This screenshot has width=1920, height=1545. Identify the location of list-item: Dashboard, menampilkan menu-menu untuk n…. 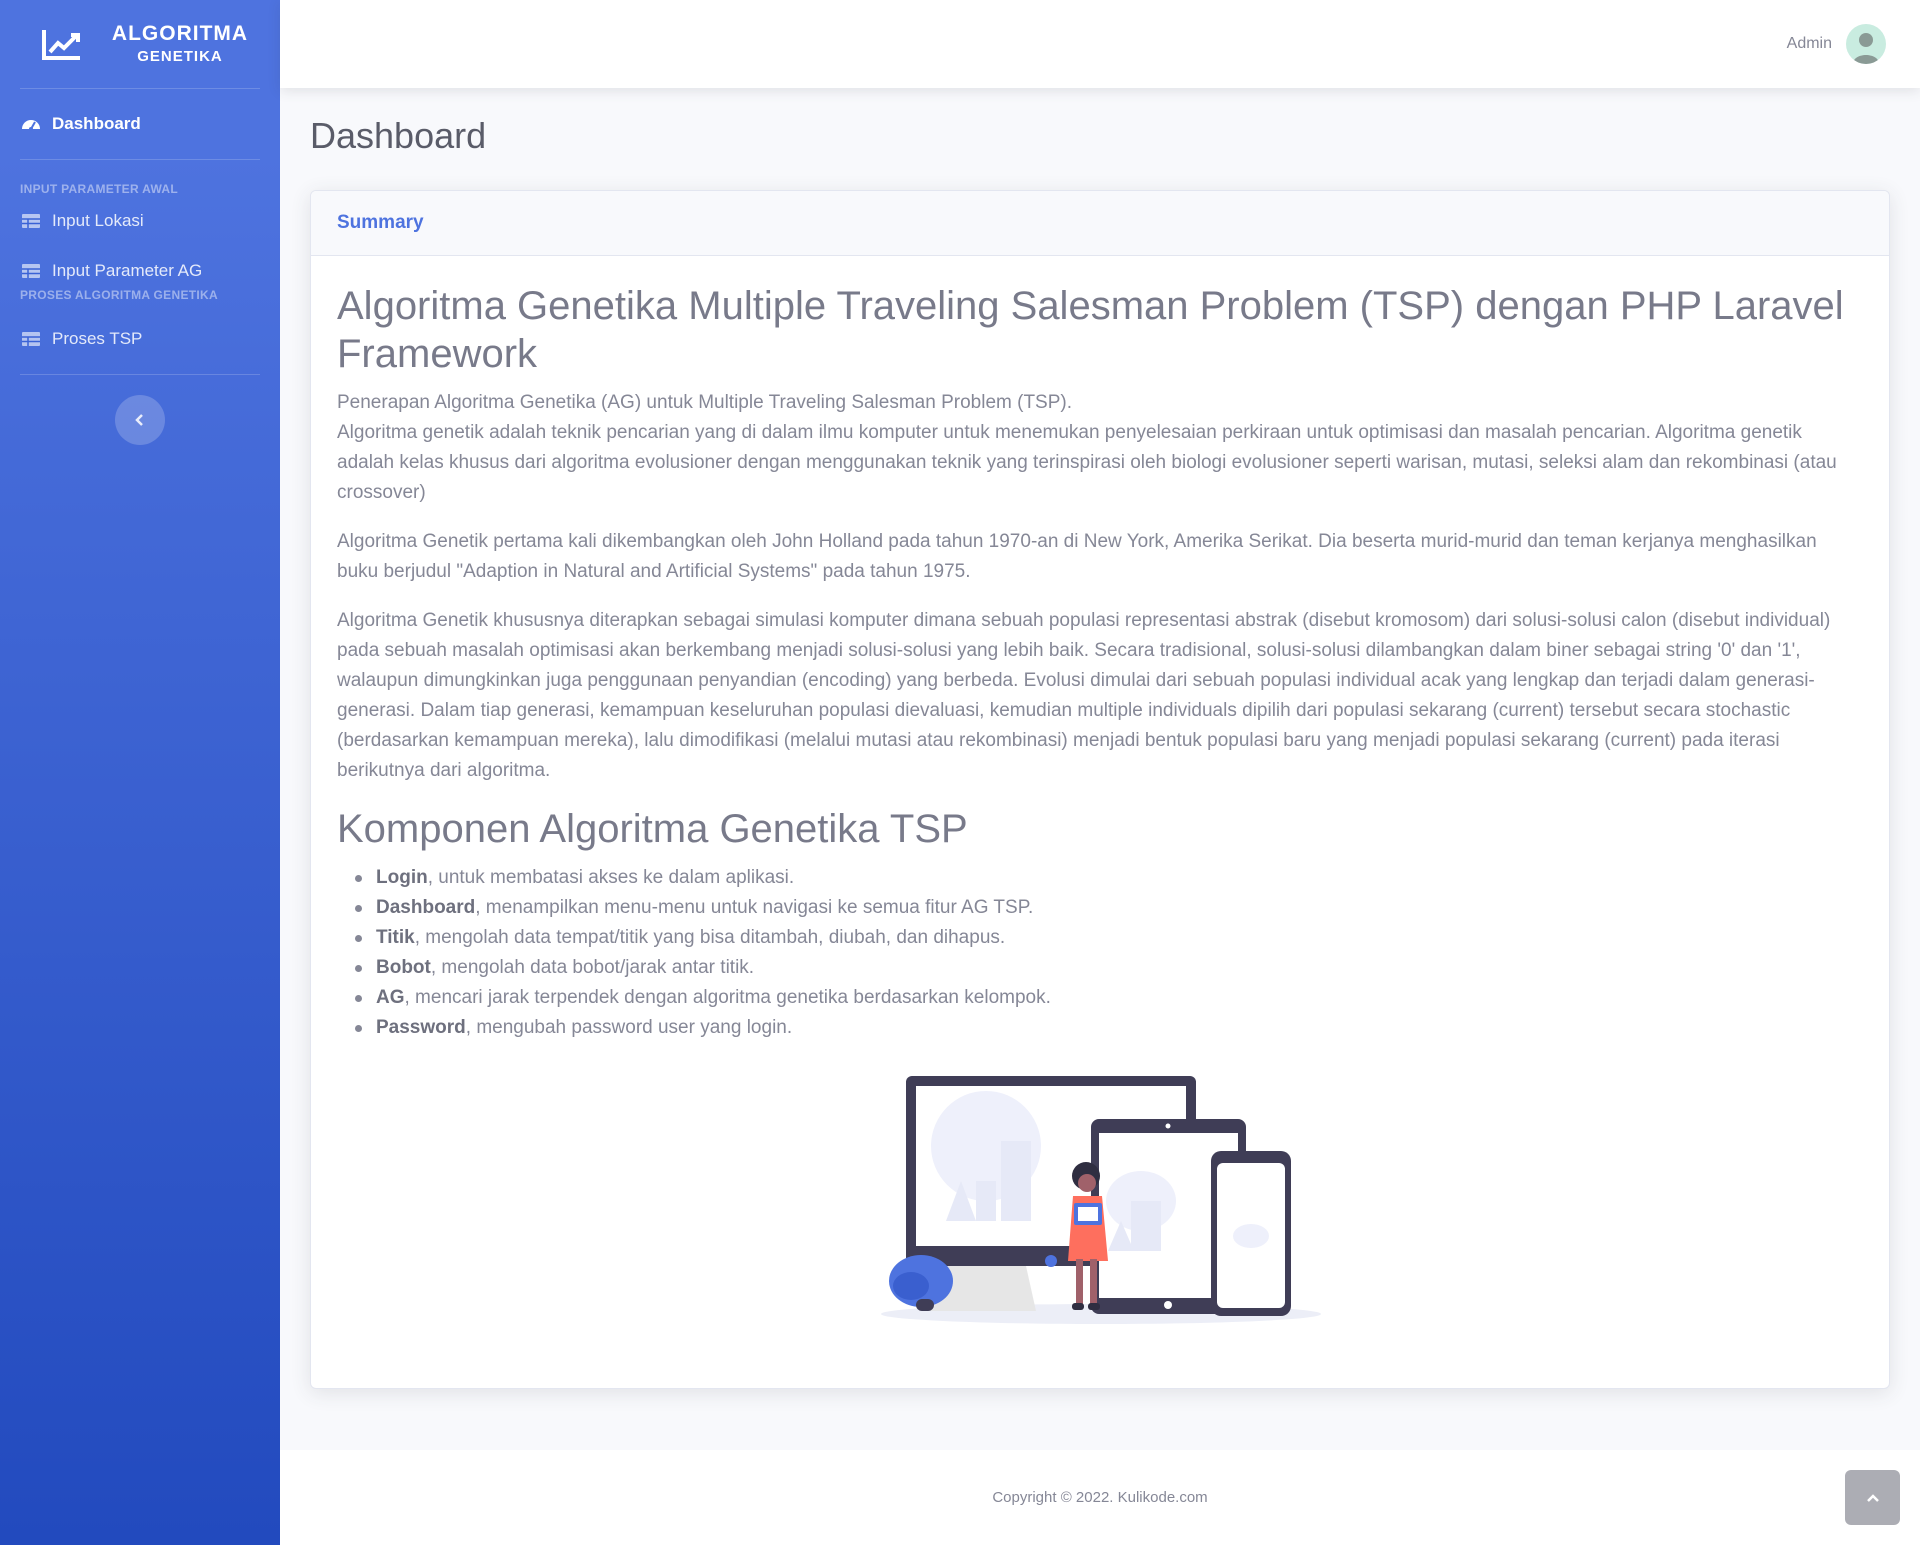
(1109, 908).